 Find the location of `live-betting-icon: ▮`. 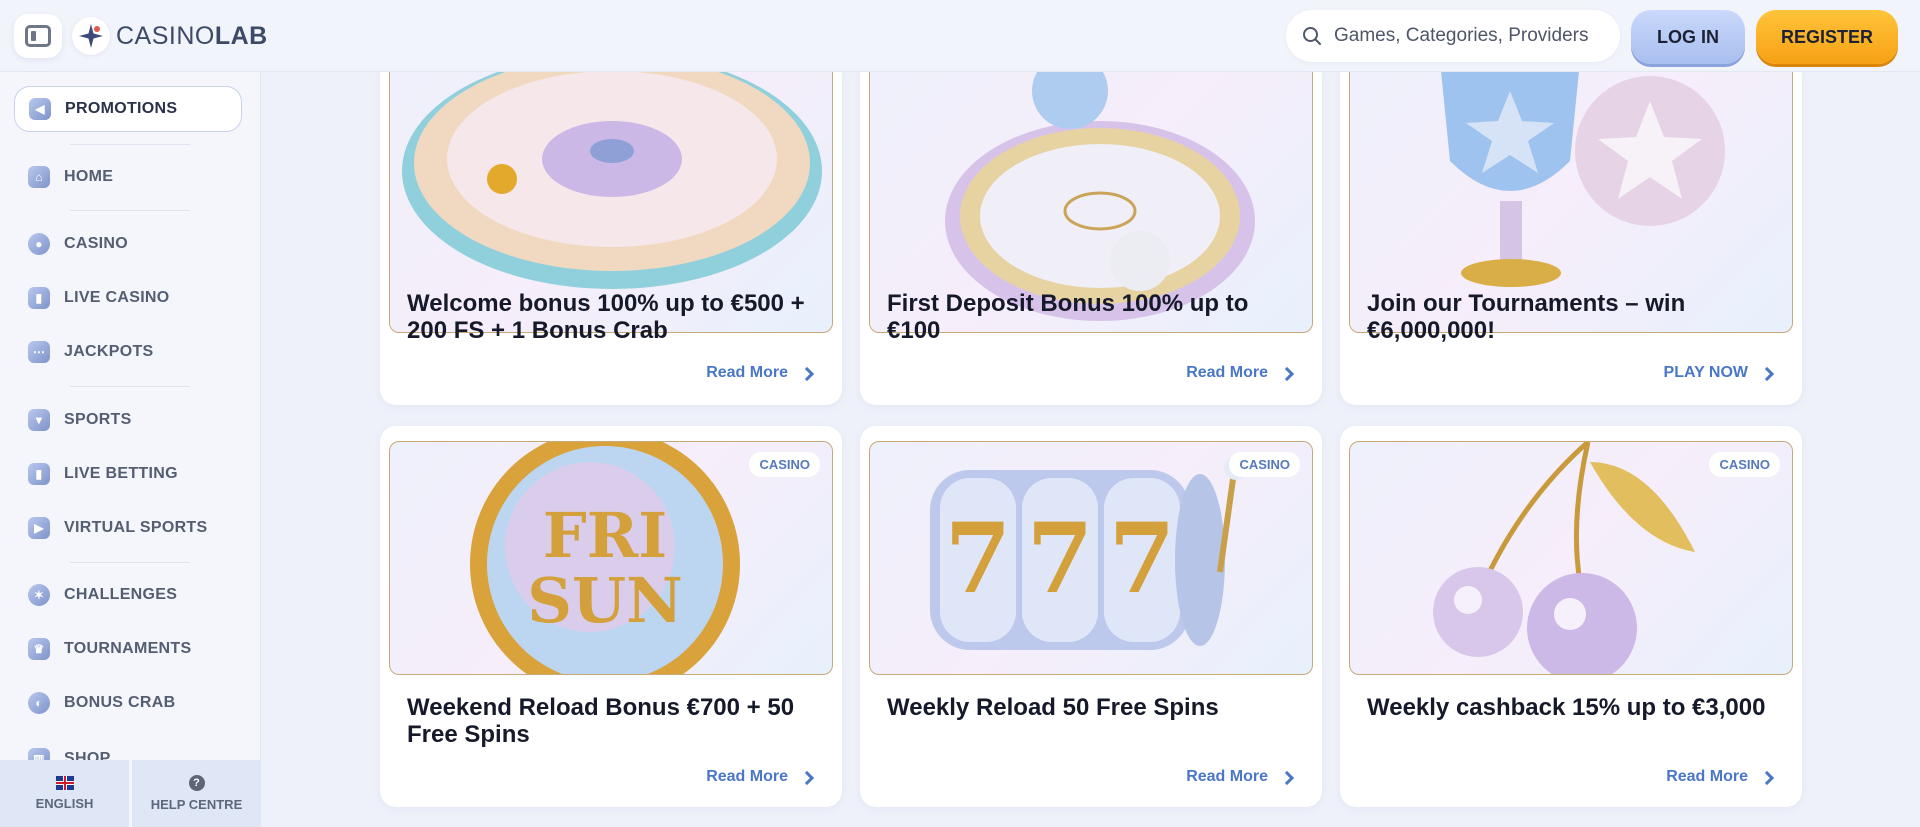

live-betting-icon: ▮ is located at coordinates (39, 474).